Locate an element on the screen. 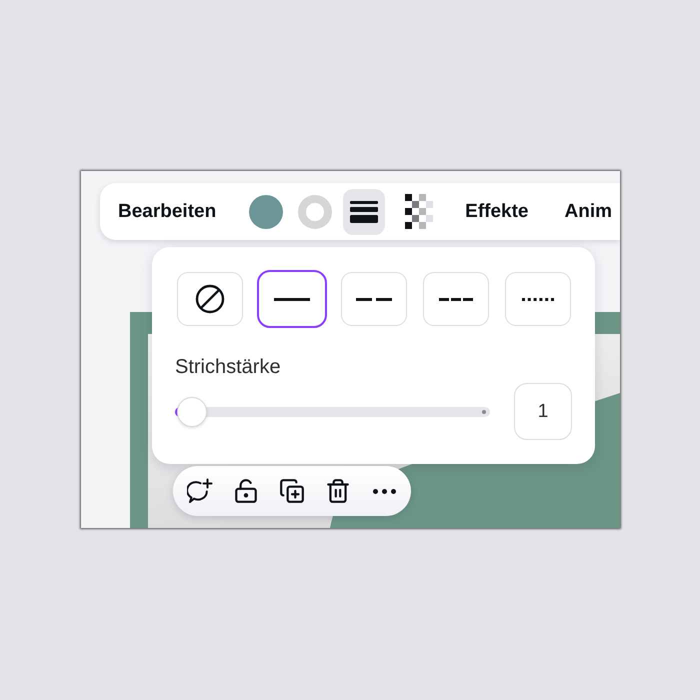 Image resolution: width=700 pixels, height=700 pixels. end-dot-icon is located at coordinates (484, 412).